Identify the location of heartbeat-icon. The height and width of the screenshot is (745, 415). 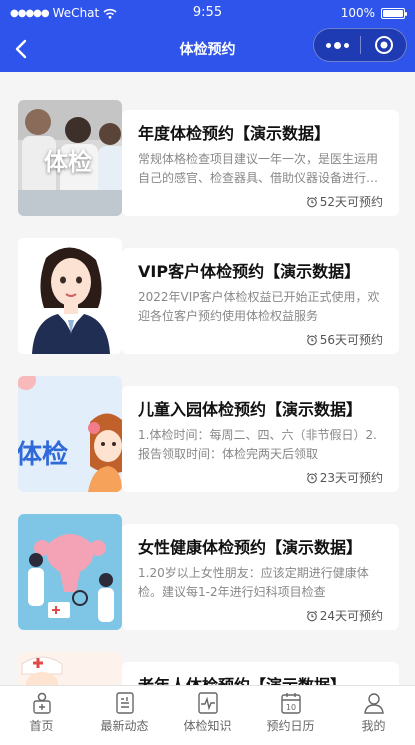
(207, 703).